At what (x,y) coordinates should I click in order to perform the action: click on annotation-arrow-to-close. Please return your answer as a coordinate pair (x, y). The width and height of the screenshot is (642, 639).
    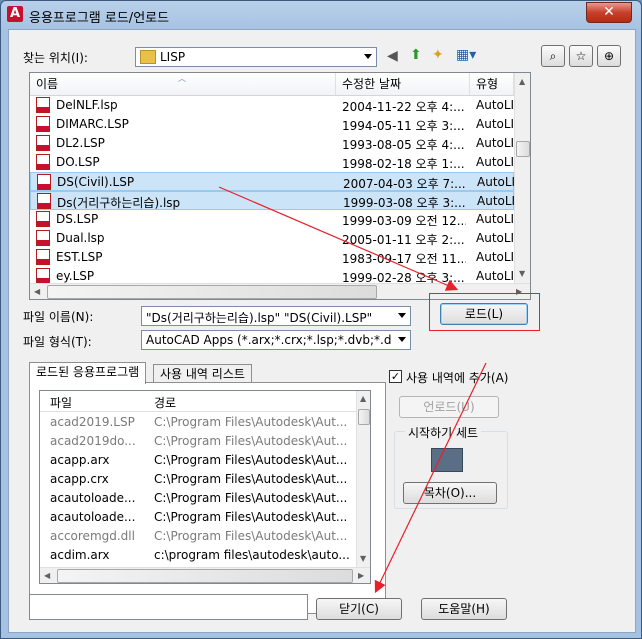
    Looking at the image, I should click on (430, 478).